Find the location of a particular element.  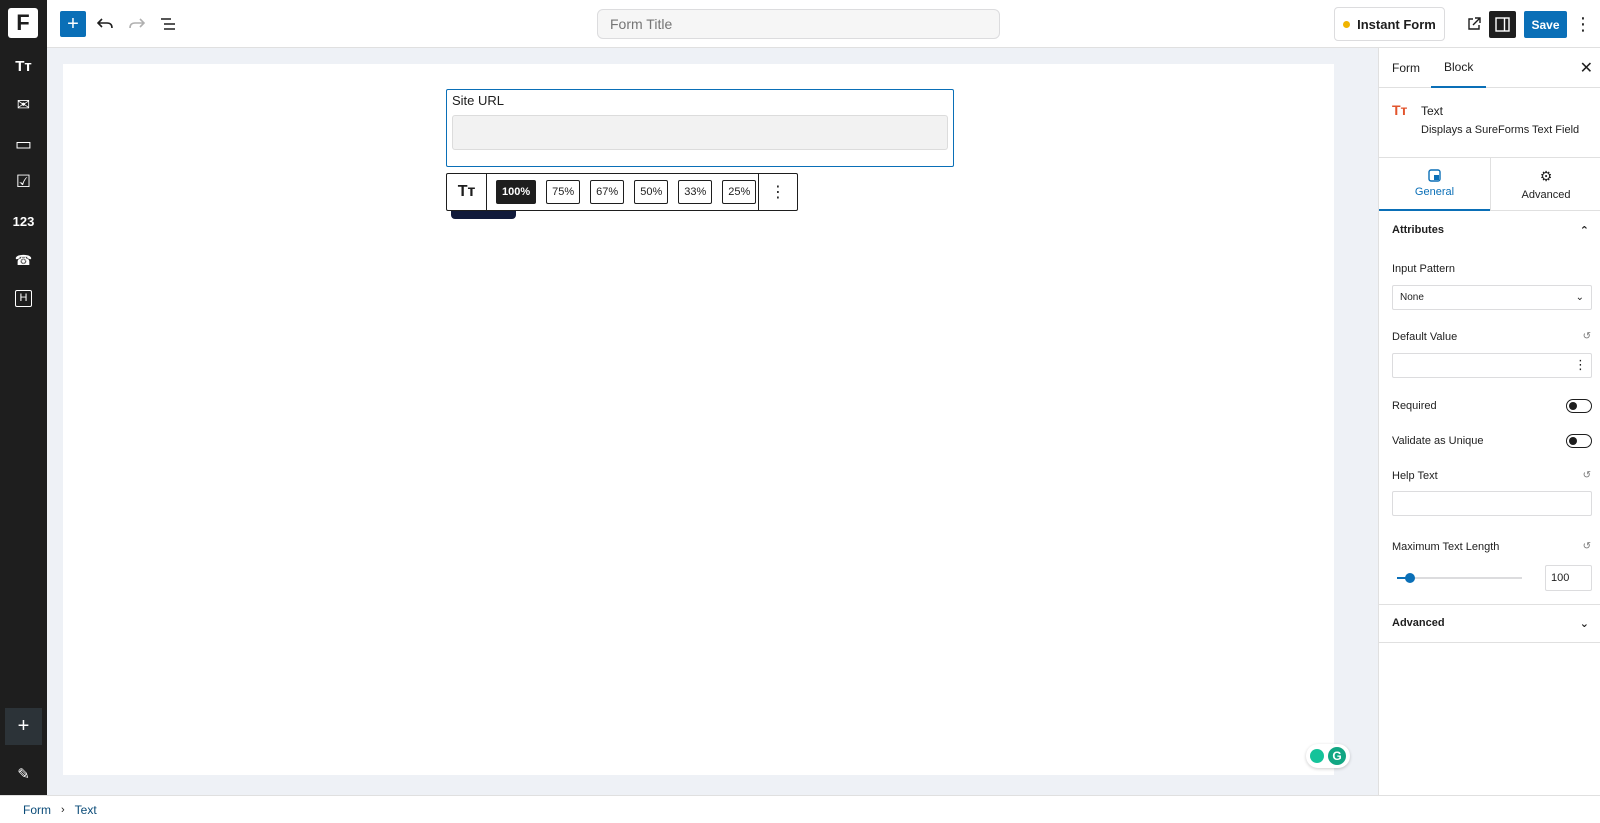

block-inserter-button: + is located at coordinates (73, 24).